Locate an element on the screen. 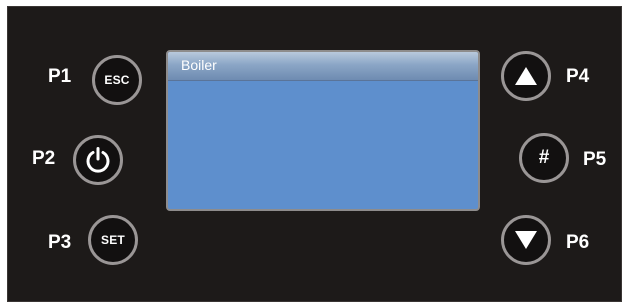 The width and height of the screenshot is (632, 307). power-button is located at coordinates (98, 160).